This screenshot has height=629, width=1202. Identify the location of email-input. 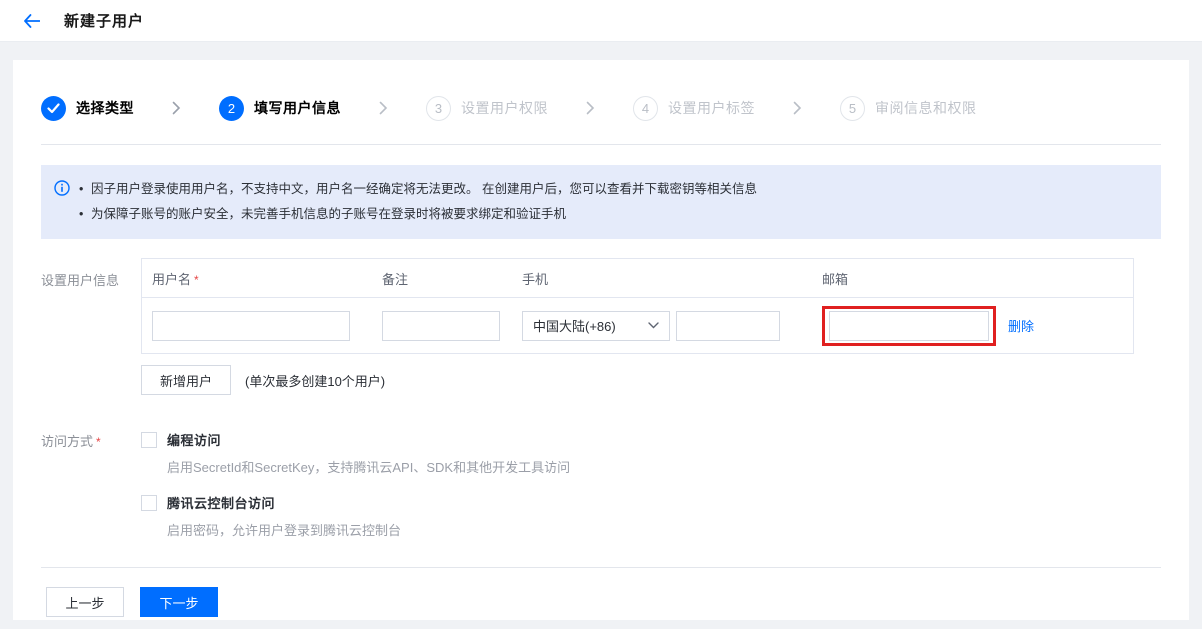
(909, 325).